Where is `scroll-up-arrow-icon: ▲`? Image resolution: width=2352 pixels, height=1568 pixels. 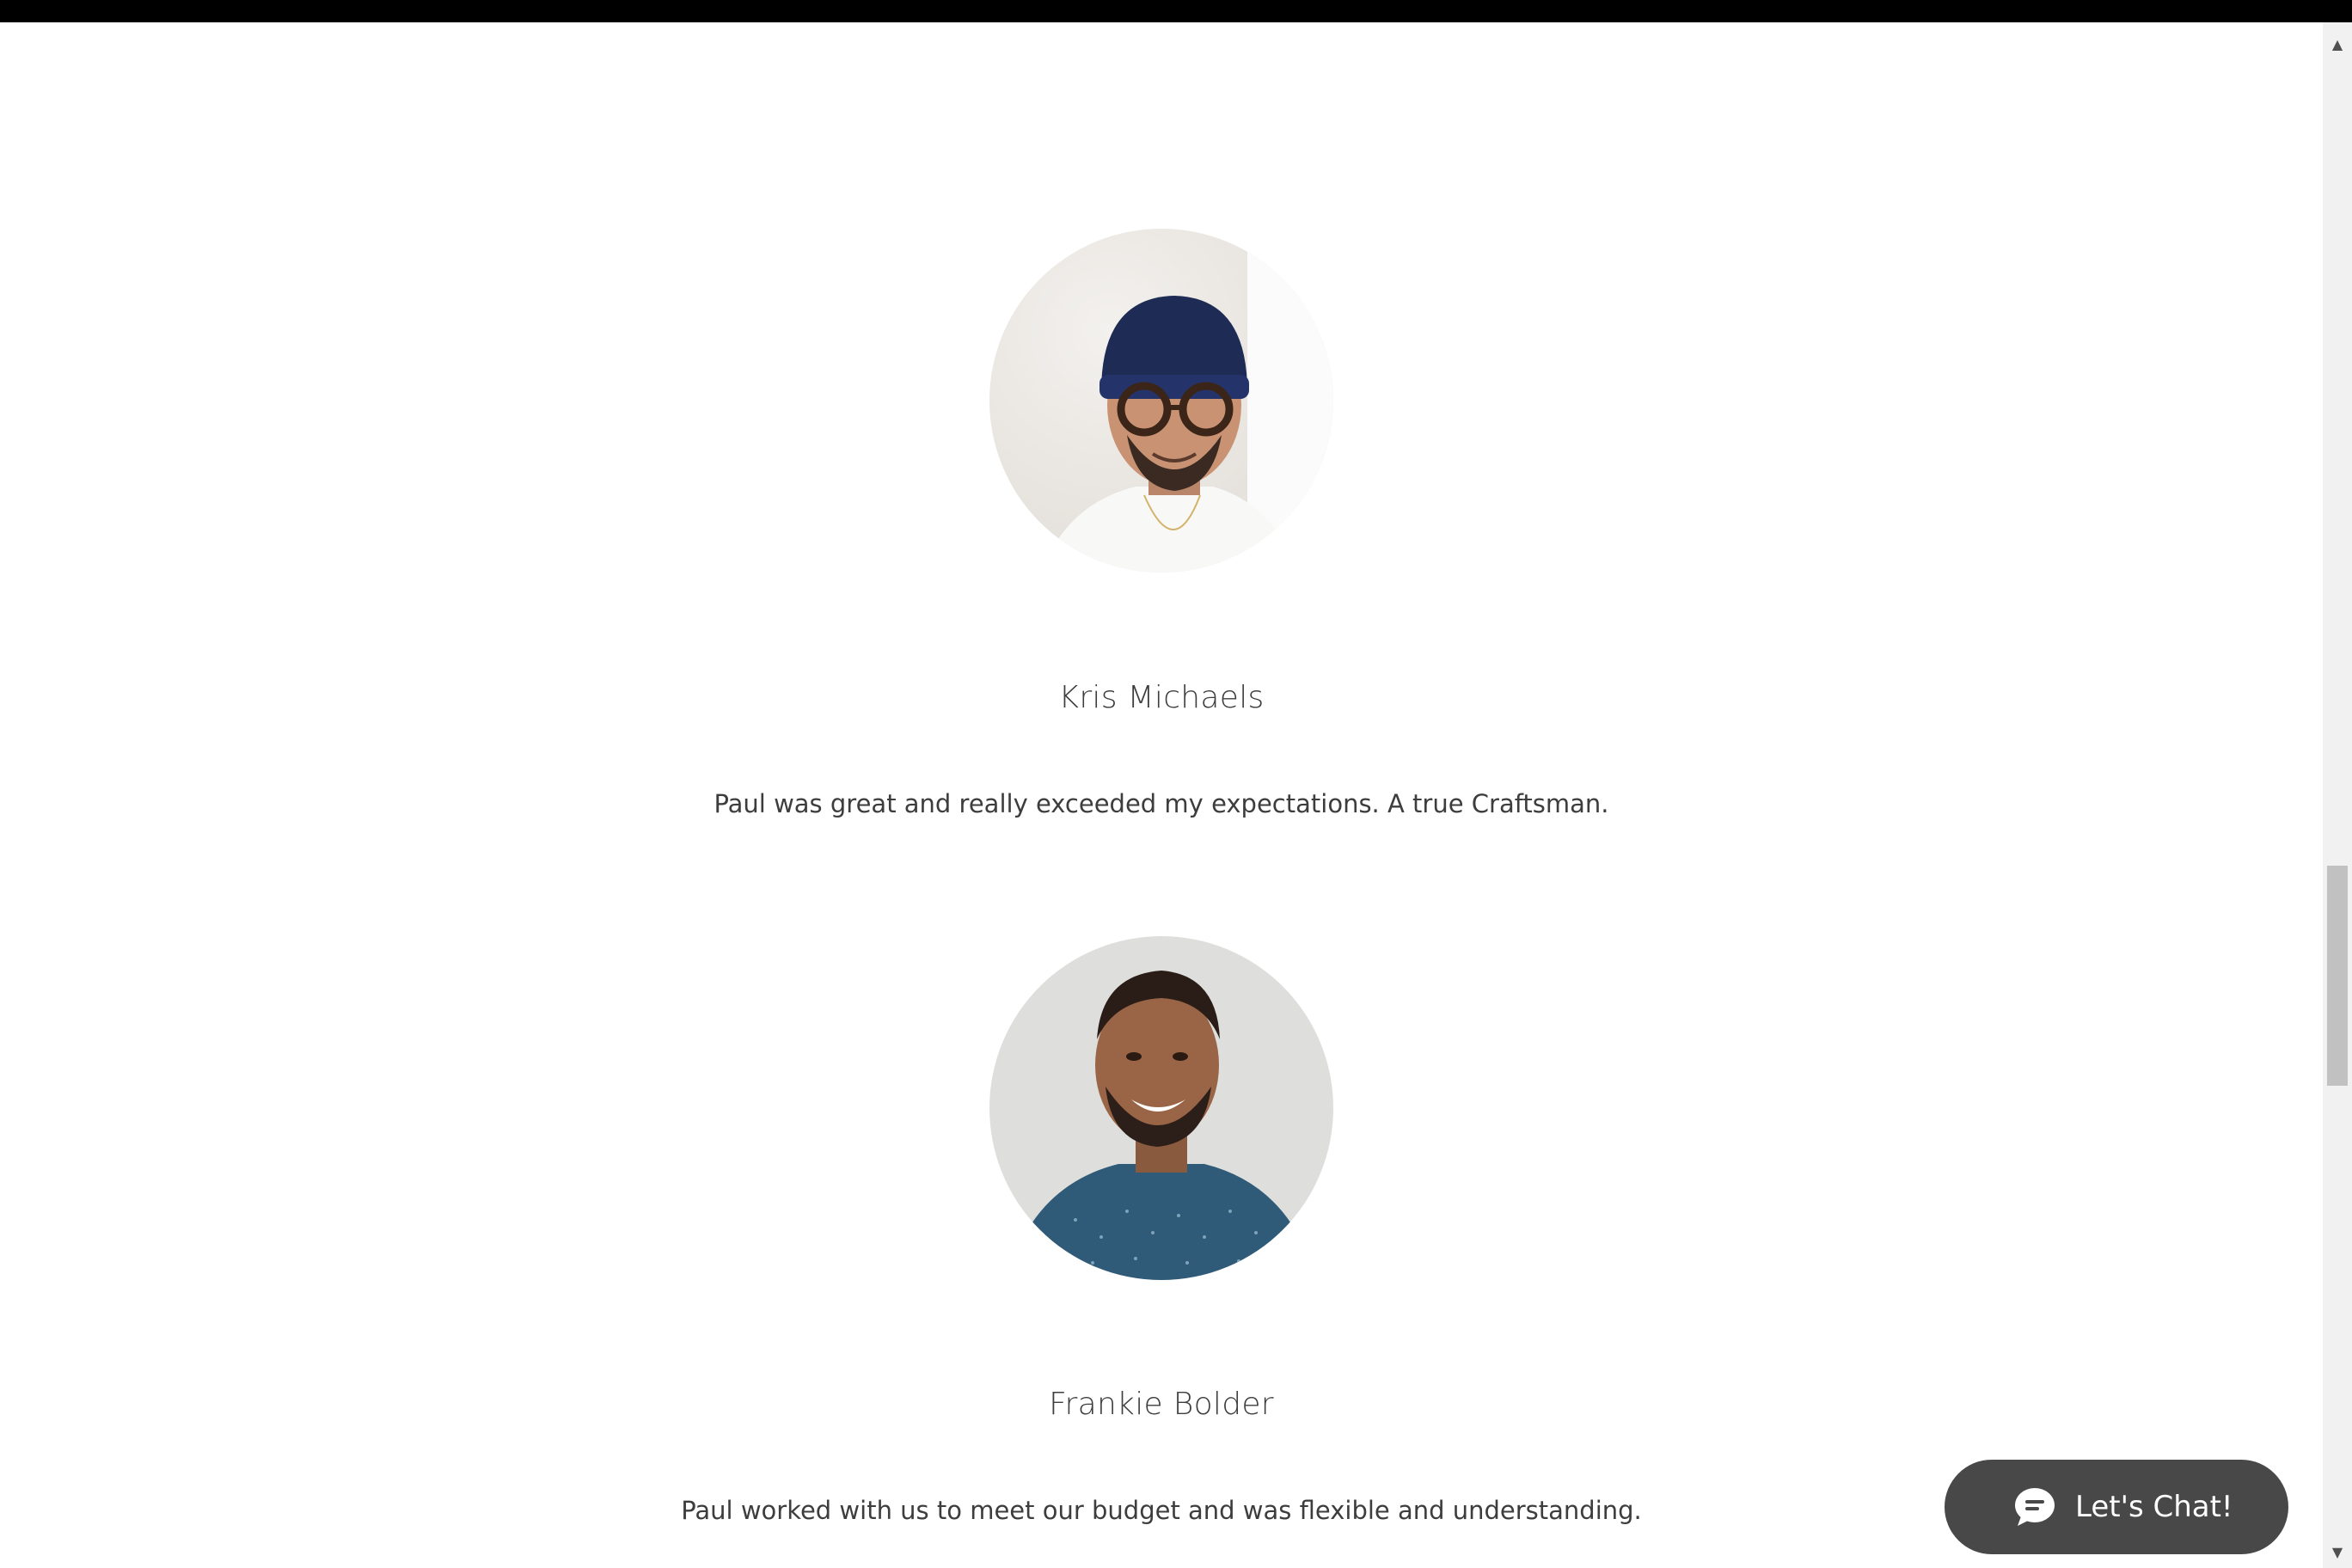
scroll-up-arrow-icon: ▲ is located at coordinates (2337, 44).